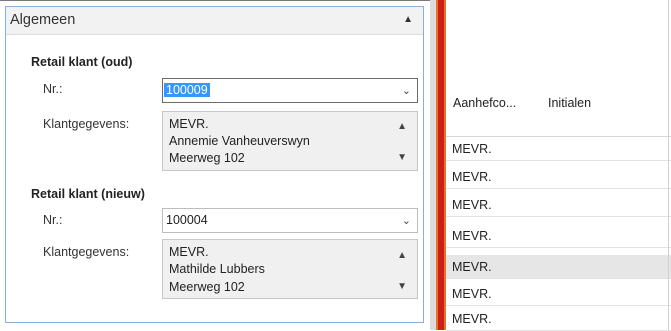 The height and width of the screenshot is (331, 671). What do you see at coordinates (82, 62) in the screenshot?
I see `old-customer-section-title: Retail klant (oud)` at bounding box center [82, 62].